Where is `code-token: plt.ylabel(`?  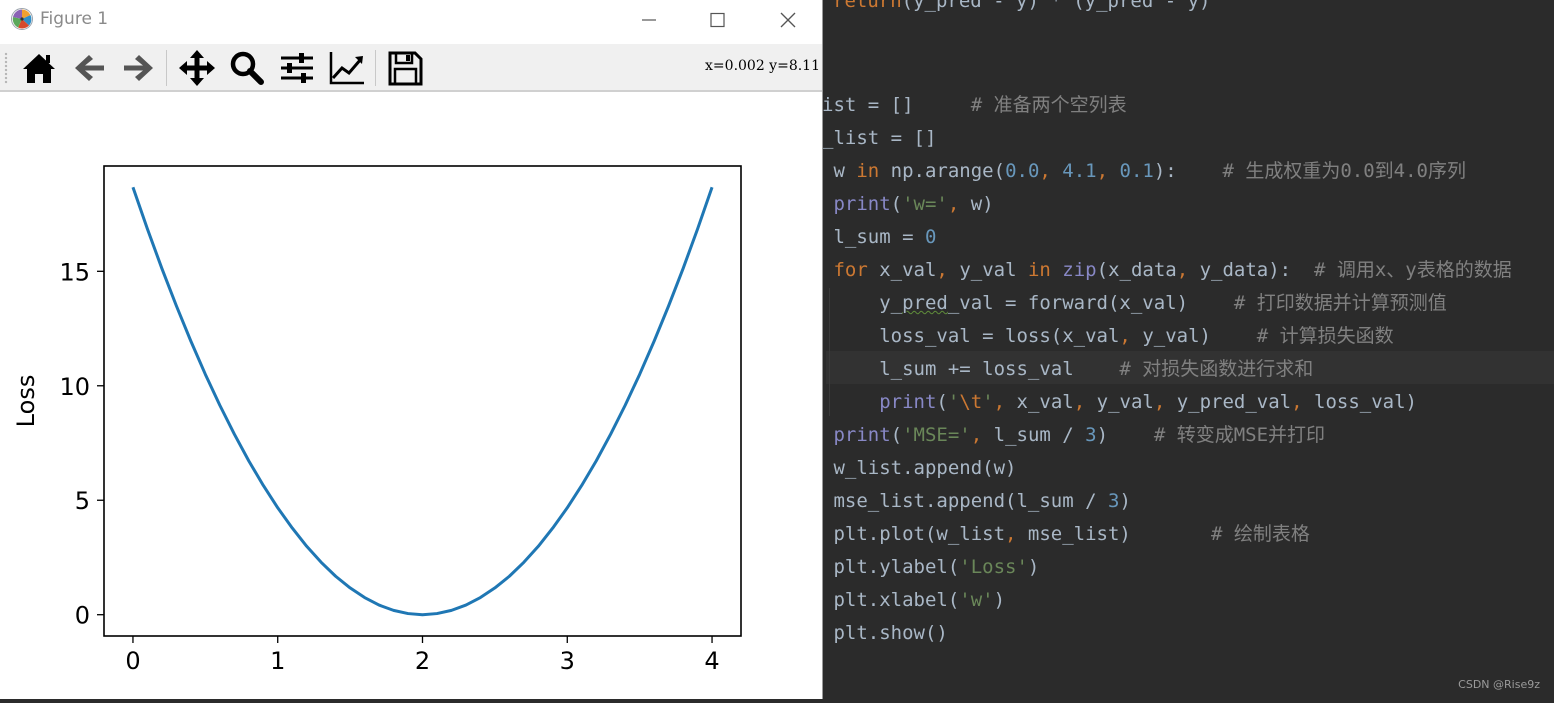 code-token: plt.ylabel( is located at coordinates (890, 567).